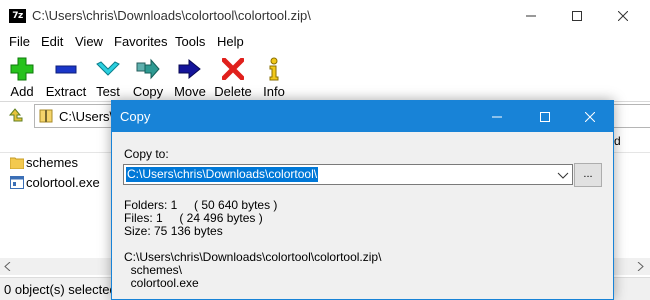 The width and height of the screenshot is (650, 300). I want to click on maximize-button, so click(577, 16).